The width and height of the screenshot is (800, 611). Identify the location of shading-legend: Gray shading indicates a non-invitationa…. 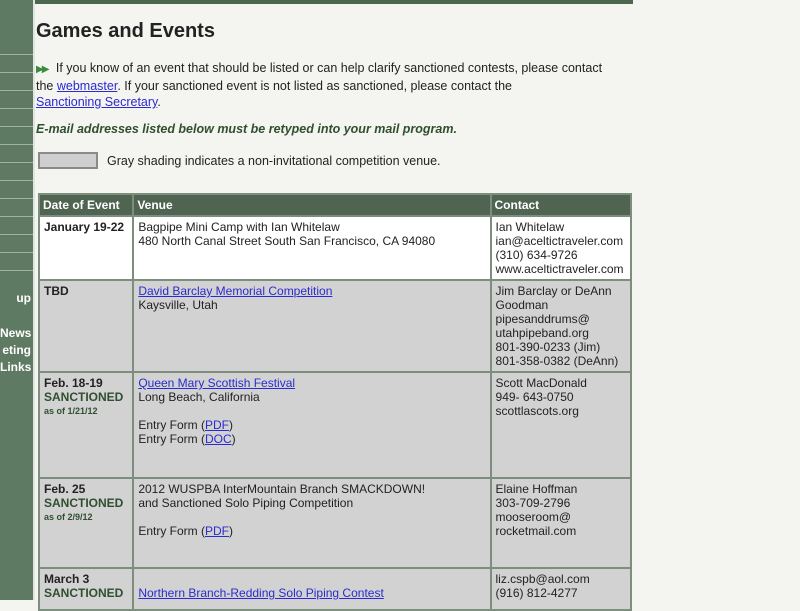
(239, 160).